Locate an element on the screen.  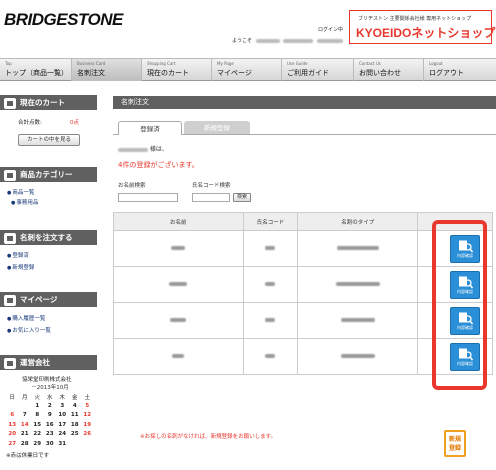
sidebar-cards-heading: 名刺を注文する is located at coordinates (48, 237).